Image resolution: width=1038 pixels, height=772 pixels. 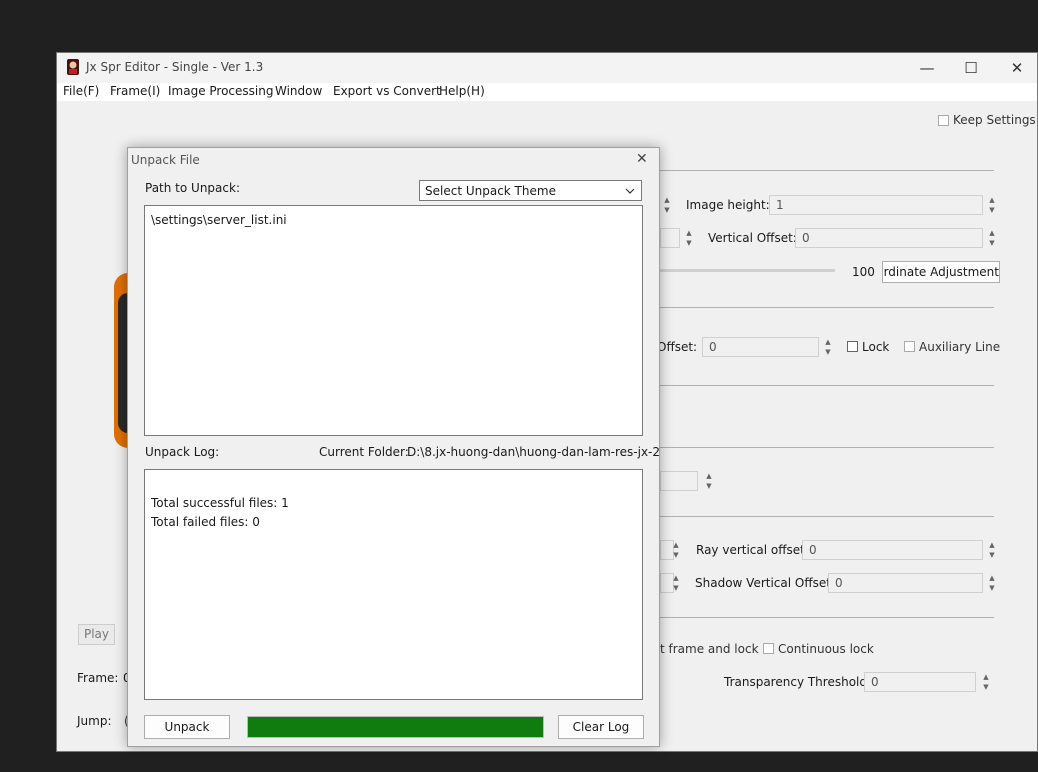 I want to click on progress-fill, so click(x=395, y=727).